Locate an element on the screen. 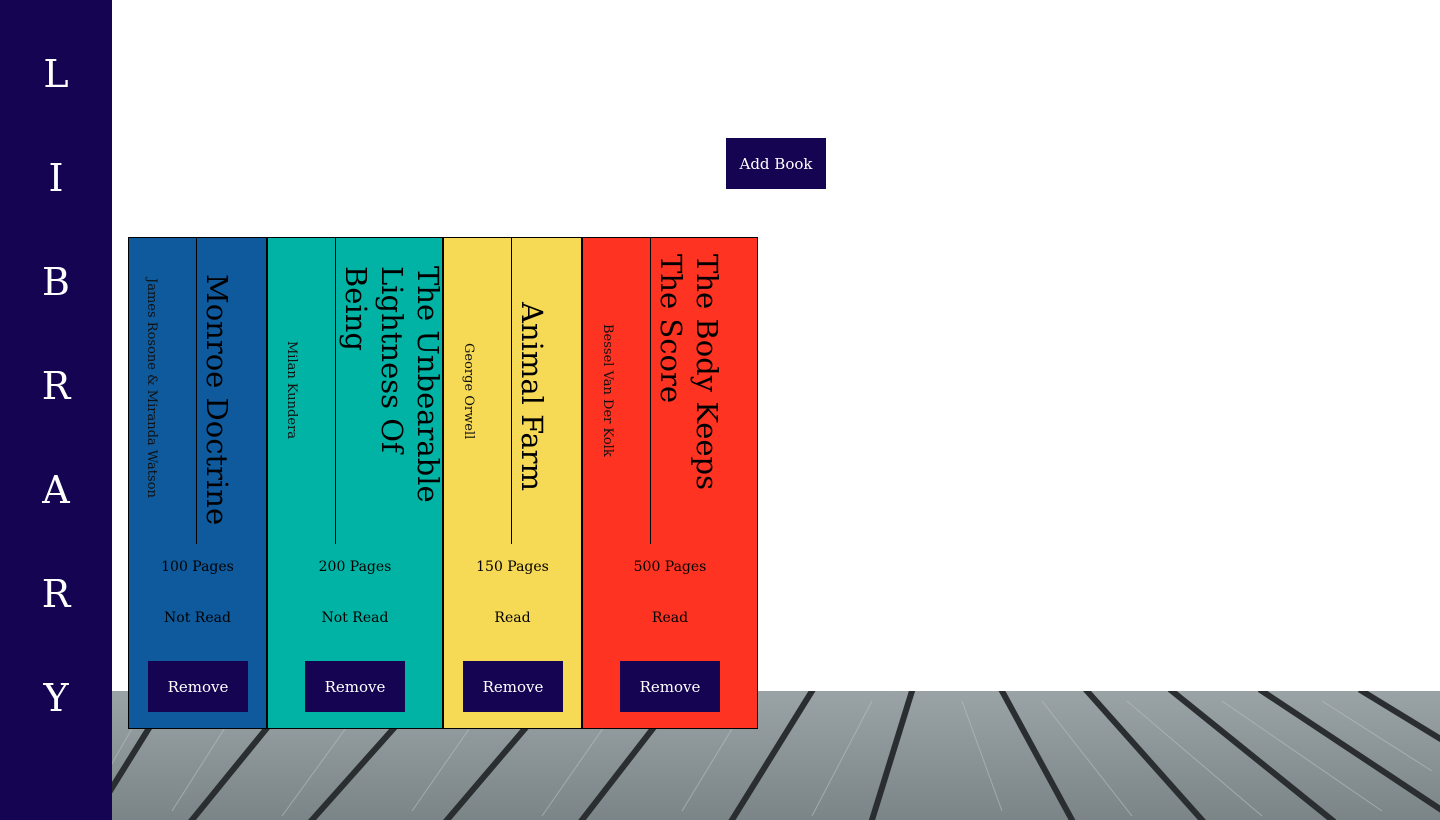 Image resolution: width=1440 pixels, height=820 pixels. sidebar-letter-b: B is located at coordinates (56, 282).